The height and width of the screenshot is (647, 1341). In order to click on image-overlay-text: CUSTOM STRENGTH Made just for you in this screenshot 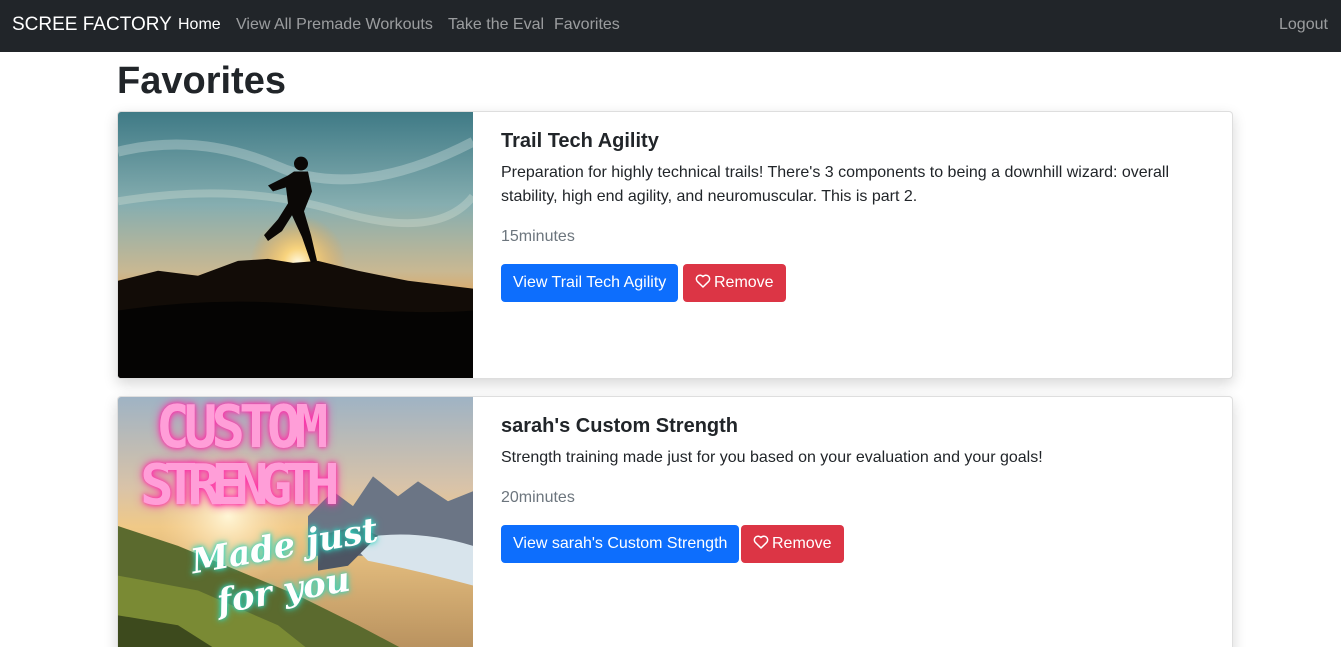, I will do `click(295, 522)`.